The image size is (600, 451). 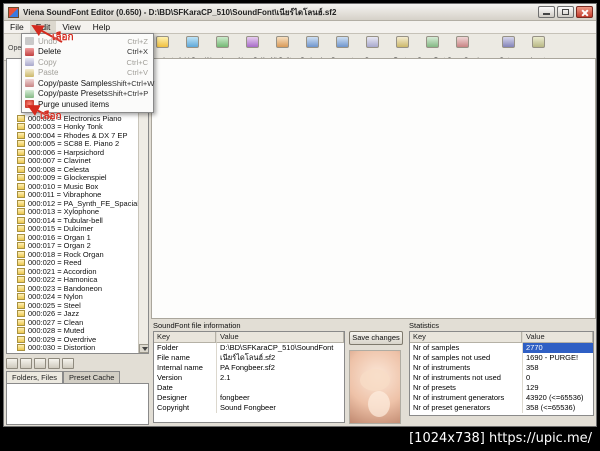 I want to click on menu-item-shortcut: Shift+Ctrl+P, so click(x=128, y=94).